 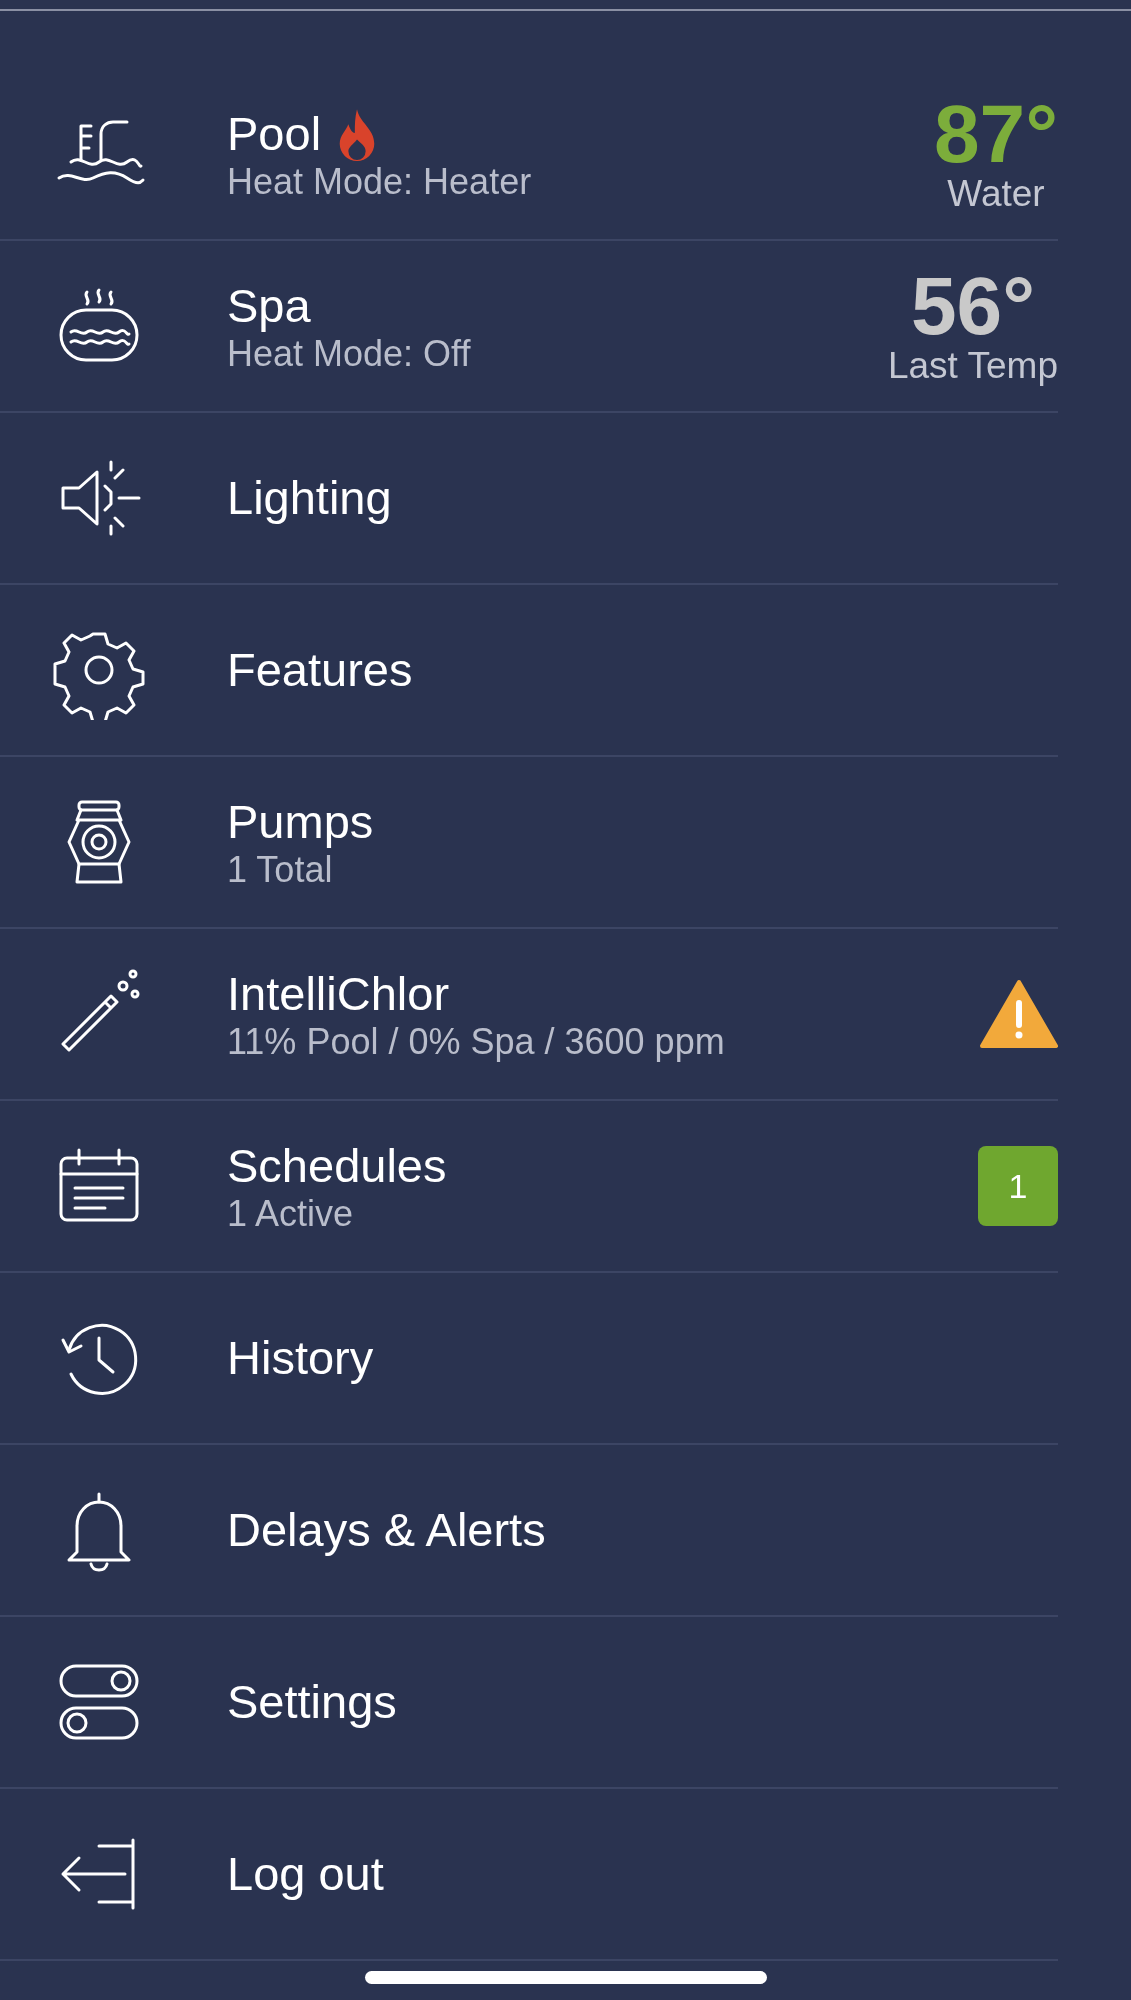 What do you see at coordinates (529, 327) in the screenshot?
I see `menu-item: Spa Heat Mode: Off 56° Last Temp` at bounding box center [529, 327].